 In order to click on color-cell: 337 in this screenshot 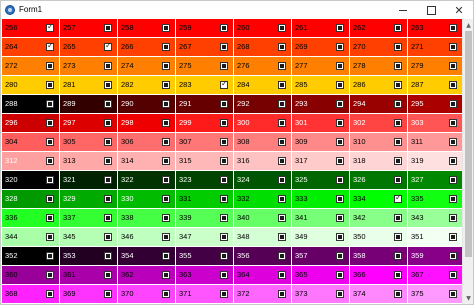, I will do `click(89, 218)`.